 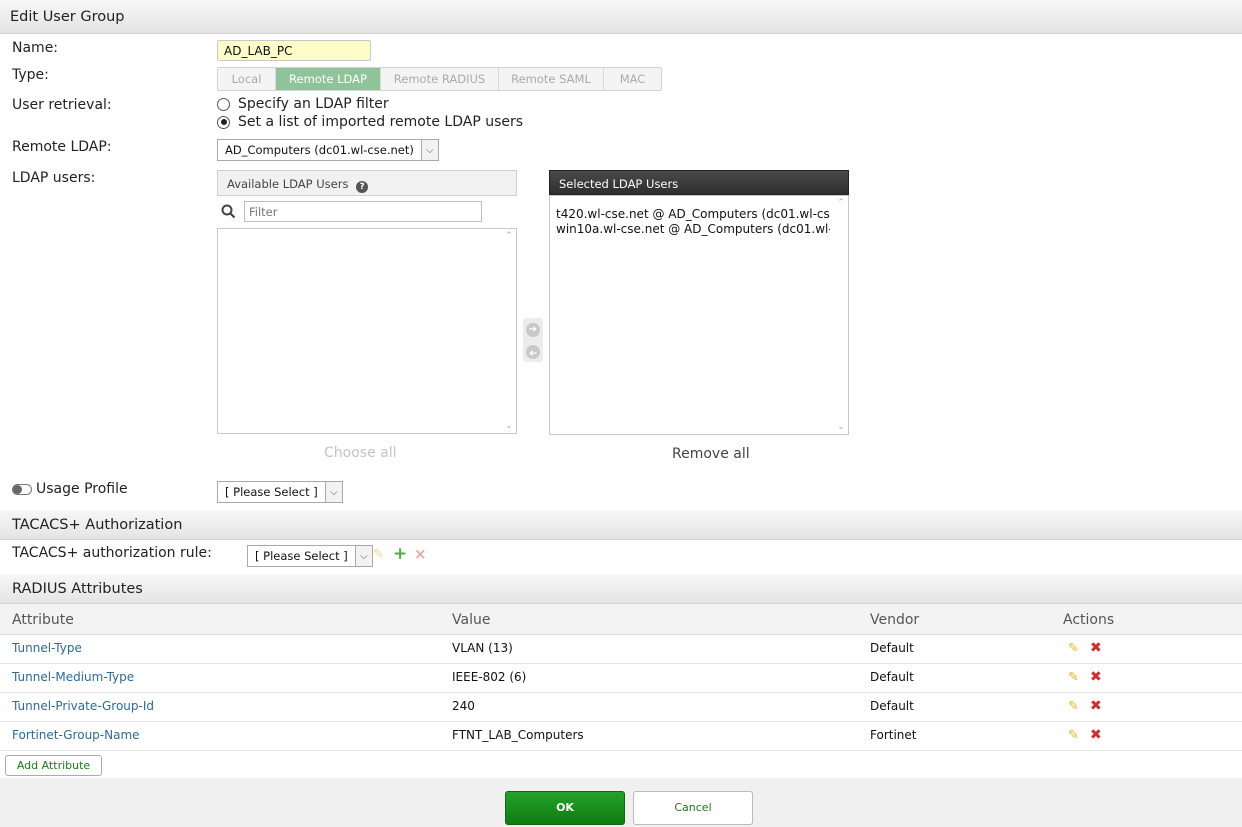 What do you see at coordinates (223, 122) in the screenshot?
I see `radio-list` at bounding box center [223, 122].